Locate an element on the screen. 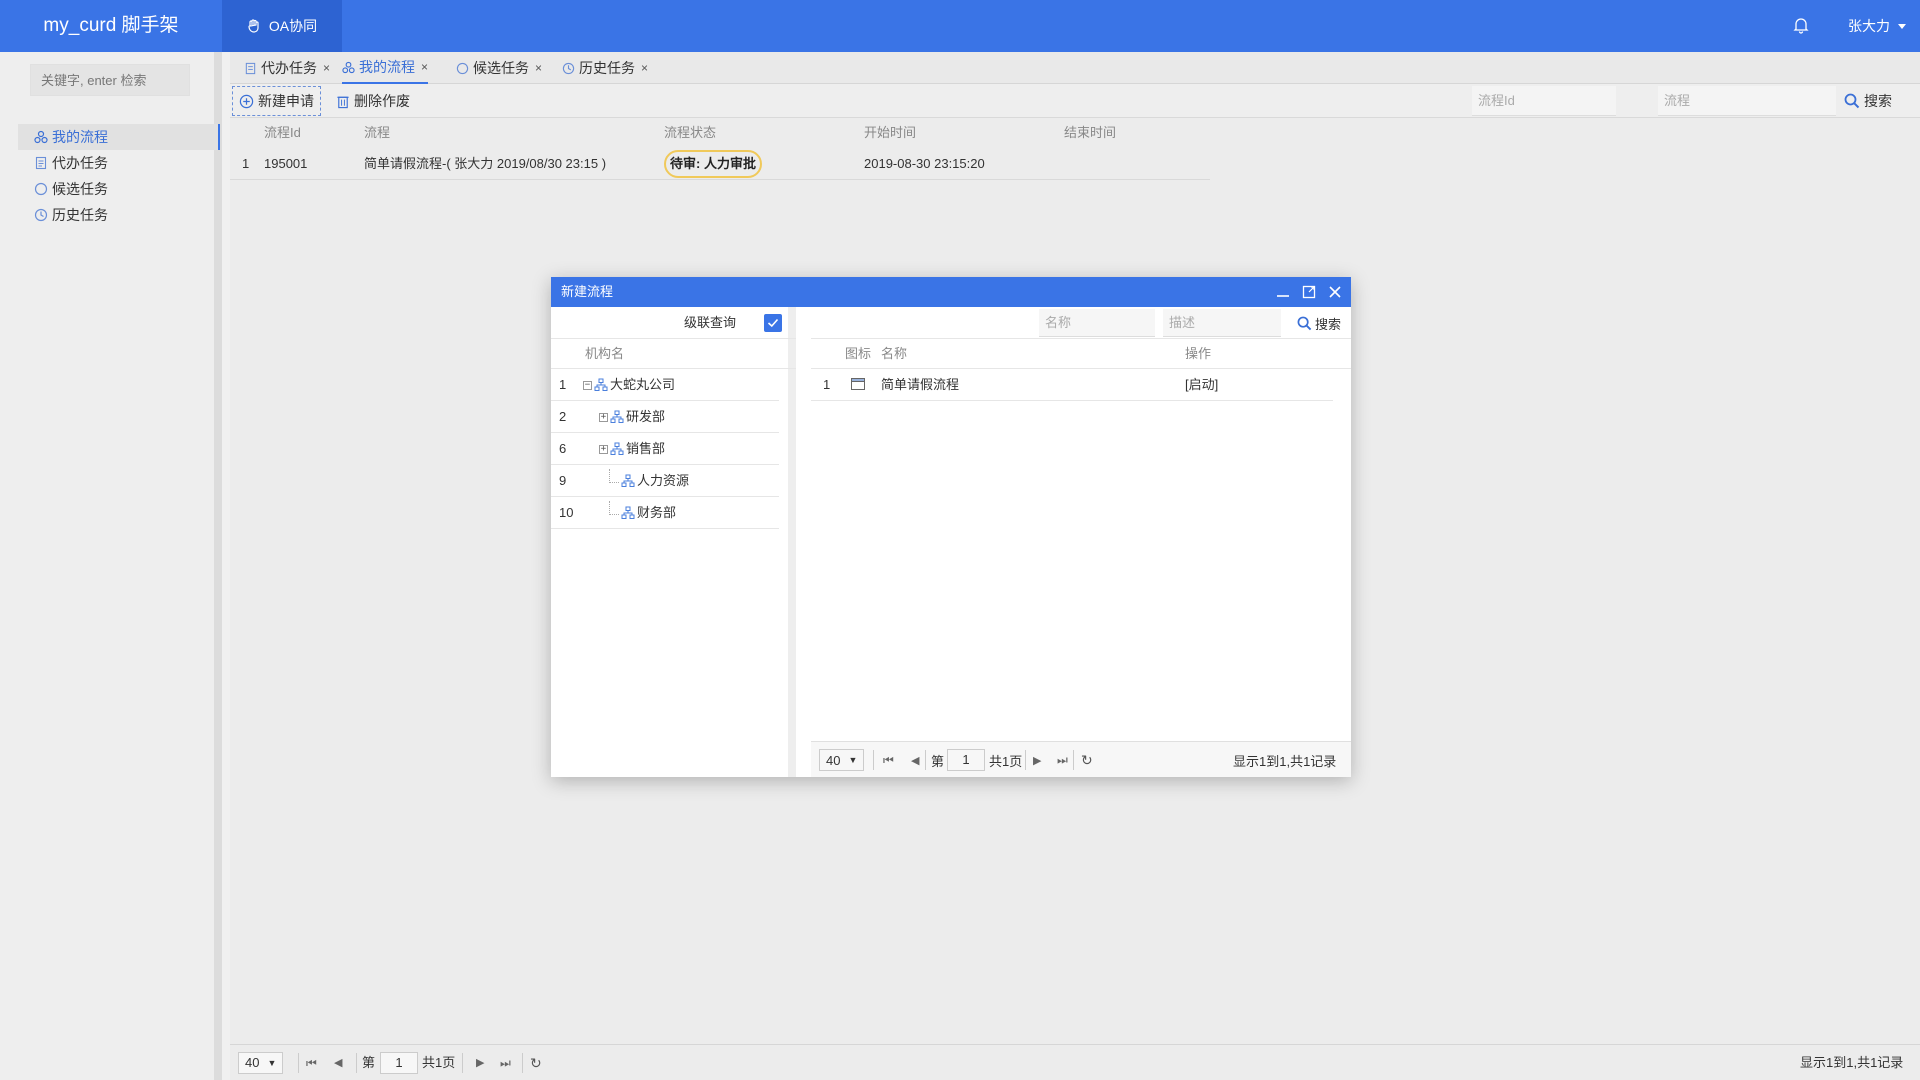  document-icon is located at coordinates (41, 163).